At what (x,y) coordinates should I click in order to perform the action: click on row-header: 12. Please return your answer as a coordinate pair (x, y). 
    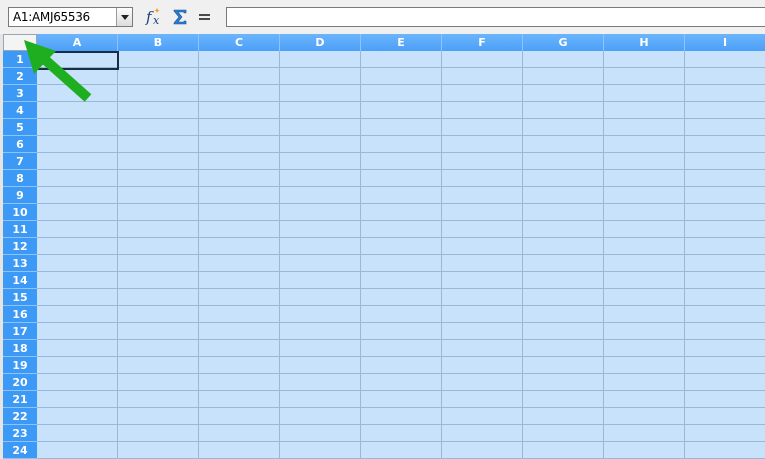
    Looking at the image, I should click on (20, 246).